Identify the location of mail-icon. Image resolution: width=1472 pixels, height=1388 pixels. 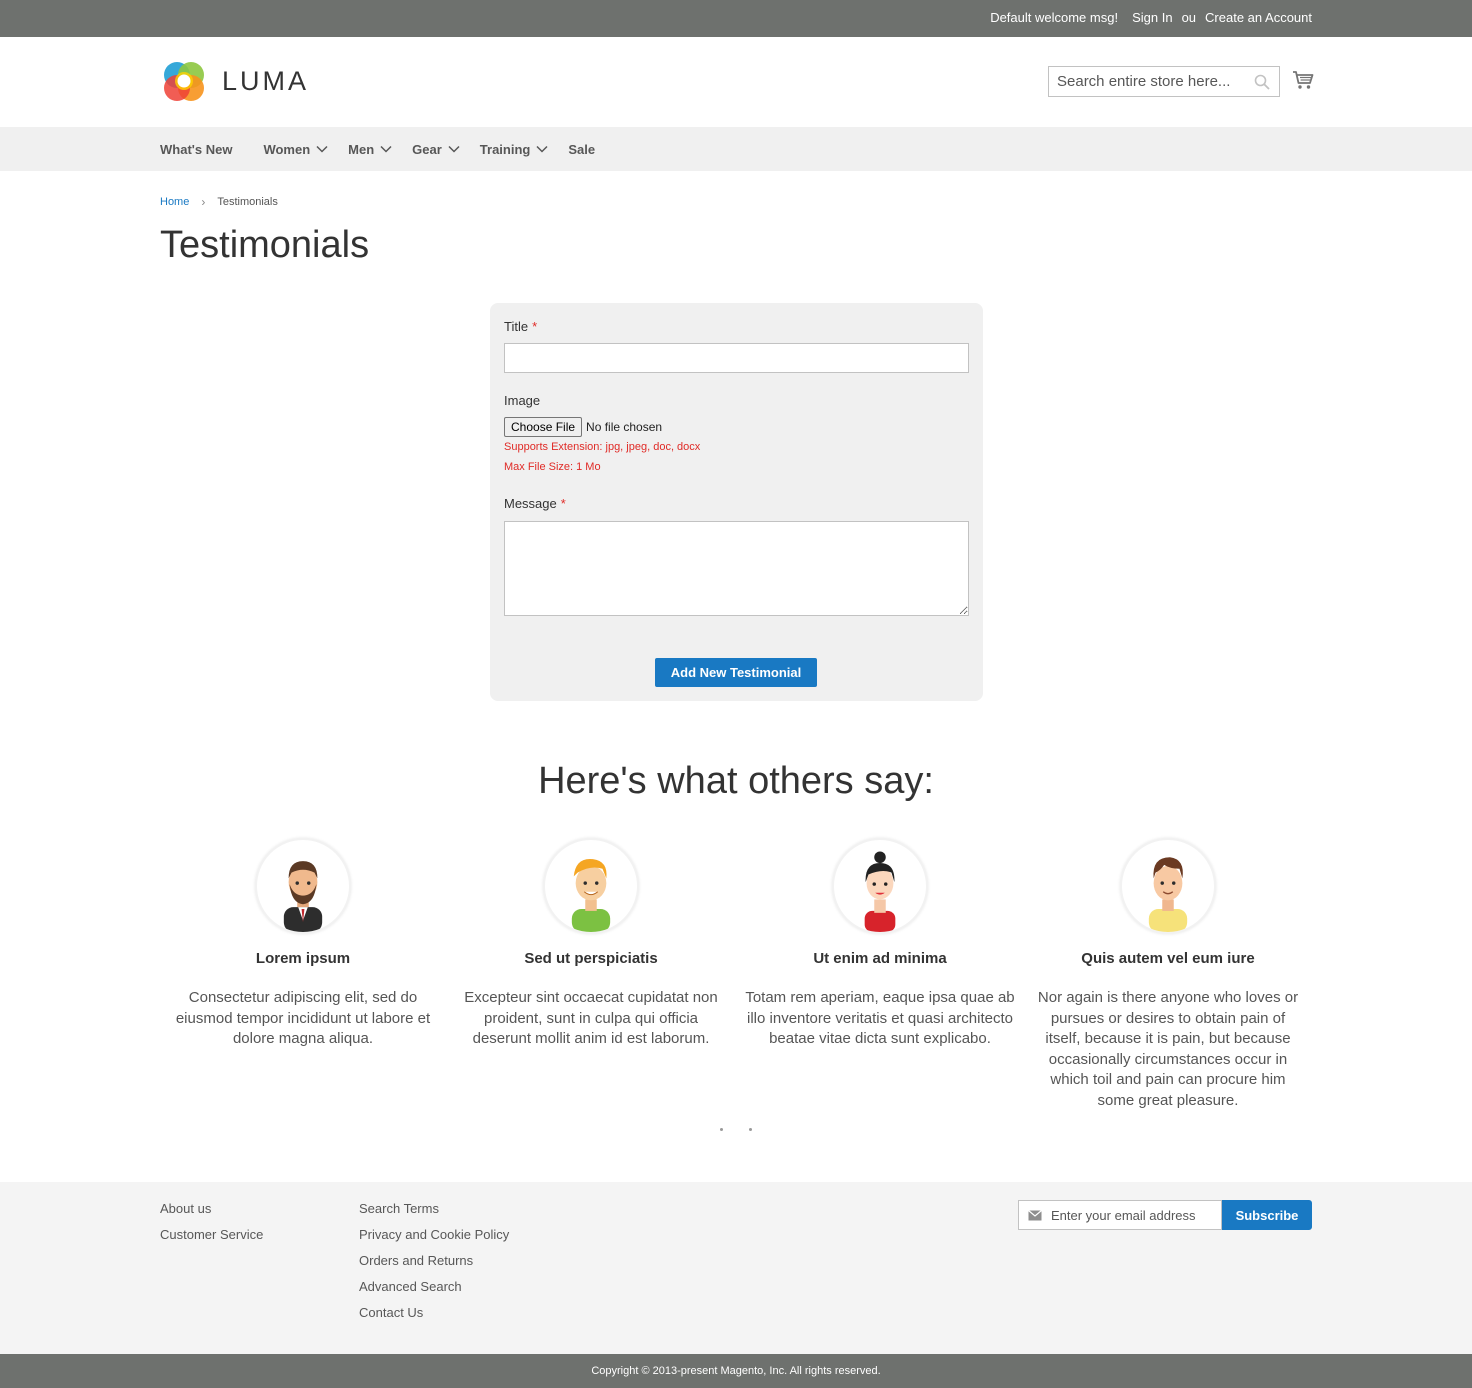
(1035, 1215).